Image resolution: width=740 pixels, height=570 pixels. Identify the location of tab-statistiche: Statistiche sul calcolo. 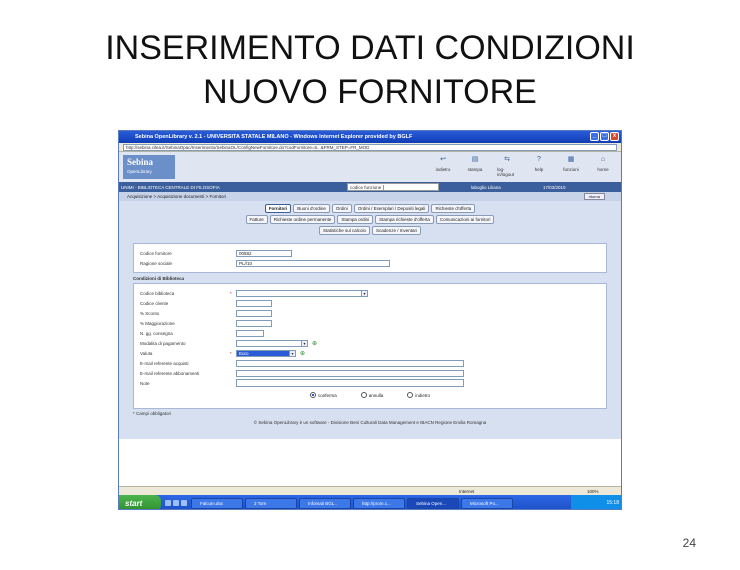
(344, 230).